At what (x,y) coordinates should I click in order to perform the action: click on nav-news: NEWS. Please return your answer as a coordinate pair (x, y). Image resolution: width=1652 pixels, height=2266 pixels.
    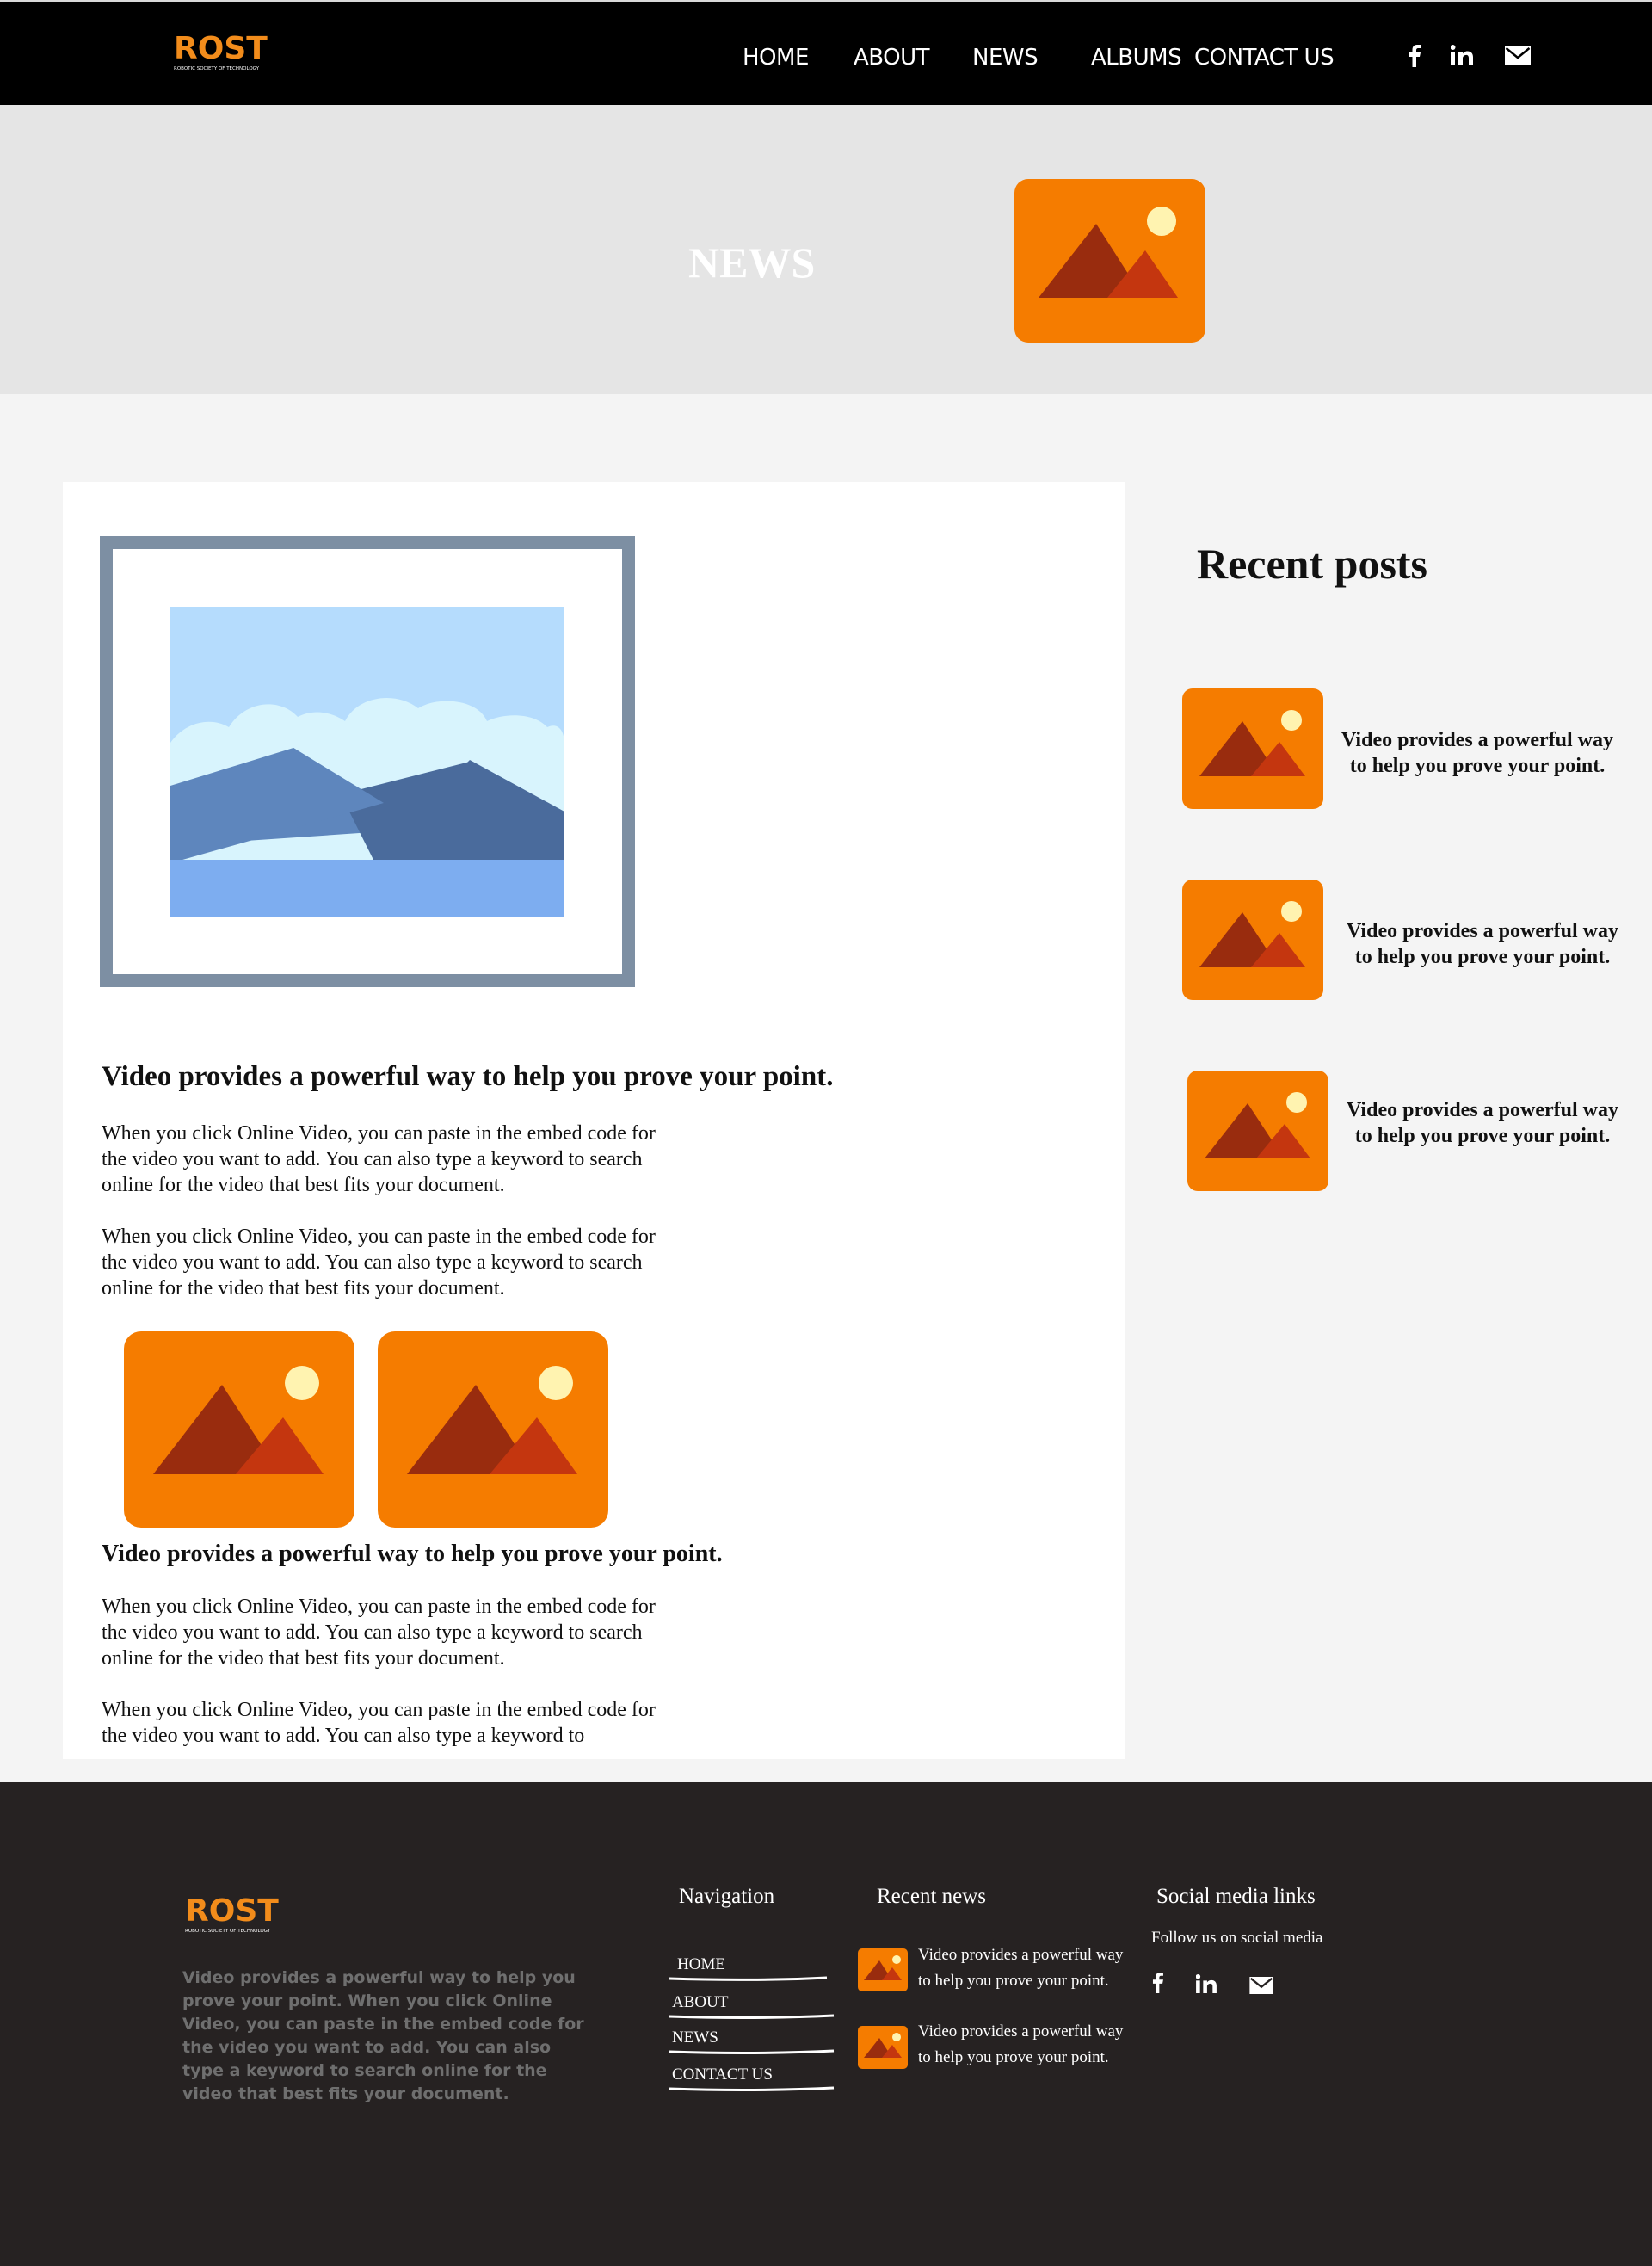
    Looking at the image, I should click on (1005, 58).